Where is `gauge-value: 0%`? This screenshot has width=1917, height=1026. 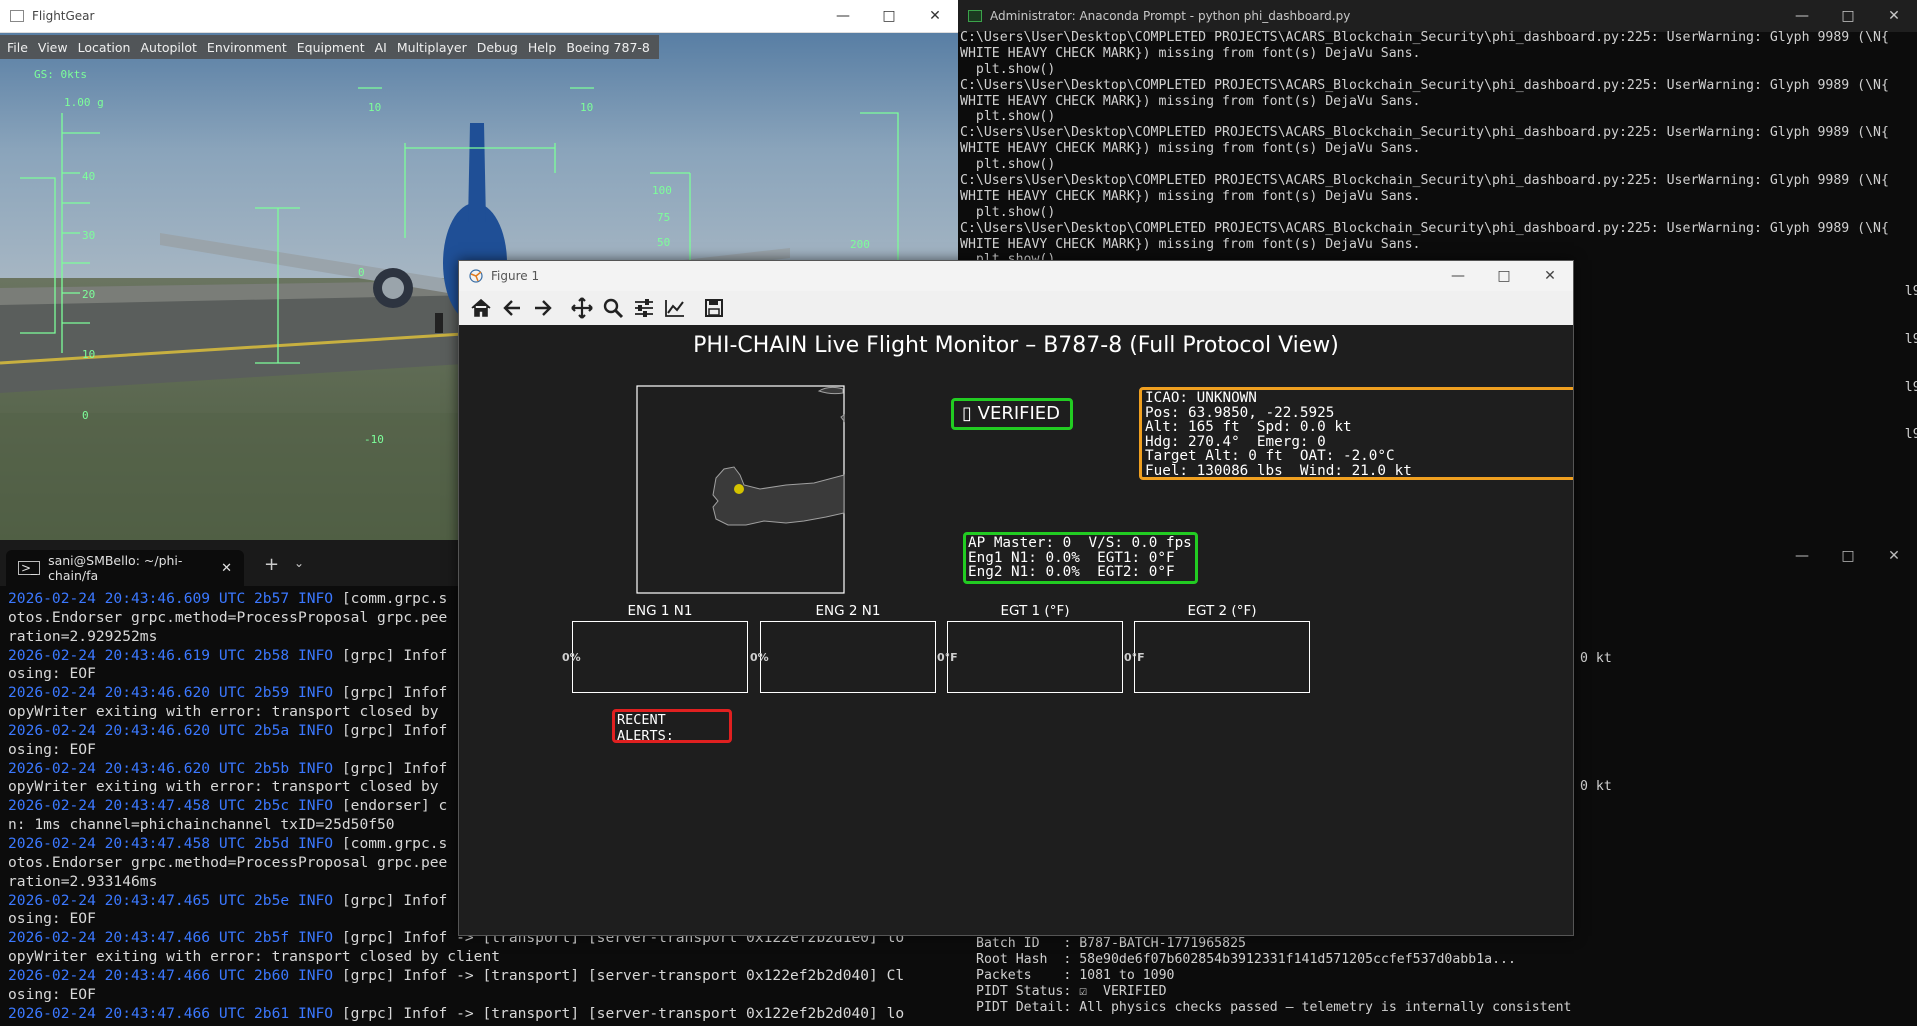
gauge-value: 0% is located at coordinates (571, 657).